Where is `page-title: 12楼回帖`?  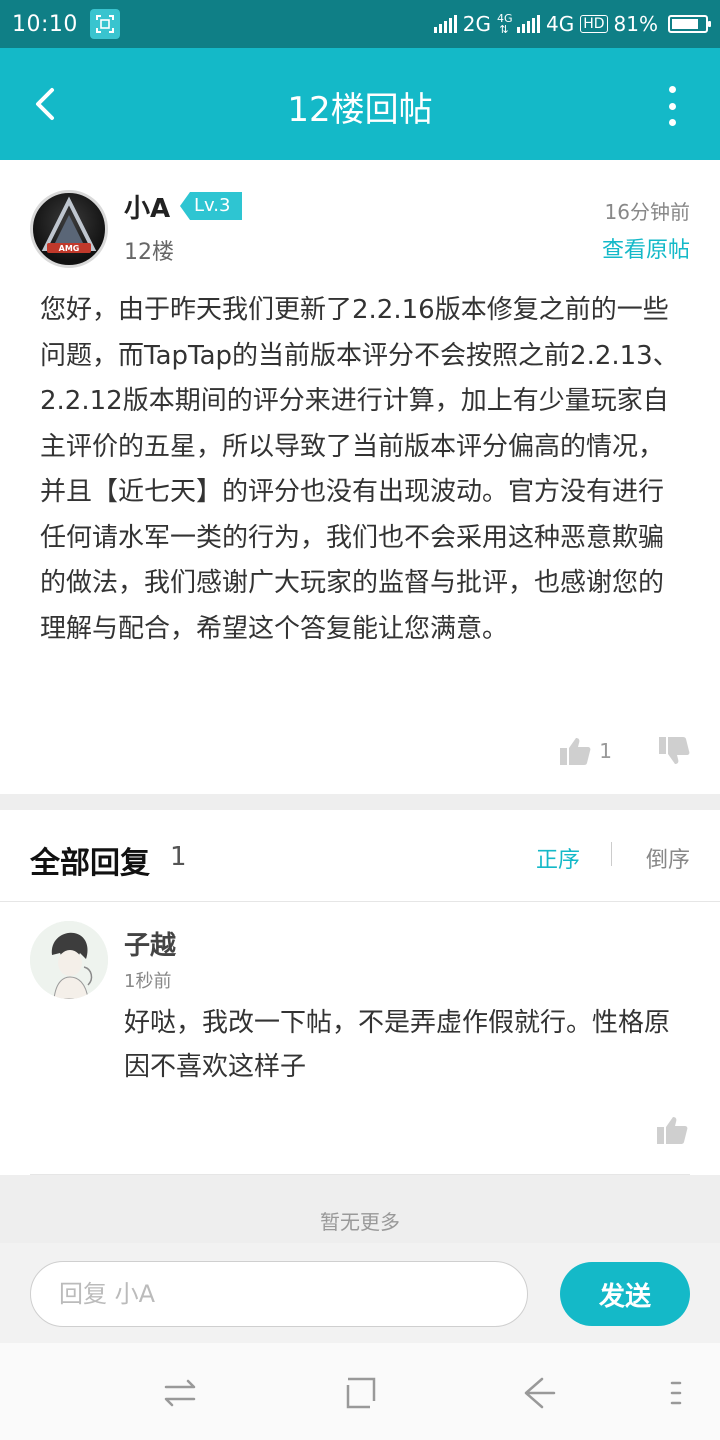 page-title: 12楼回帖 is located at coordinates (360, 110).